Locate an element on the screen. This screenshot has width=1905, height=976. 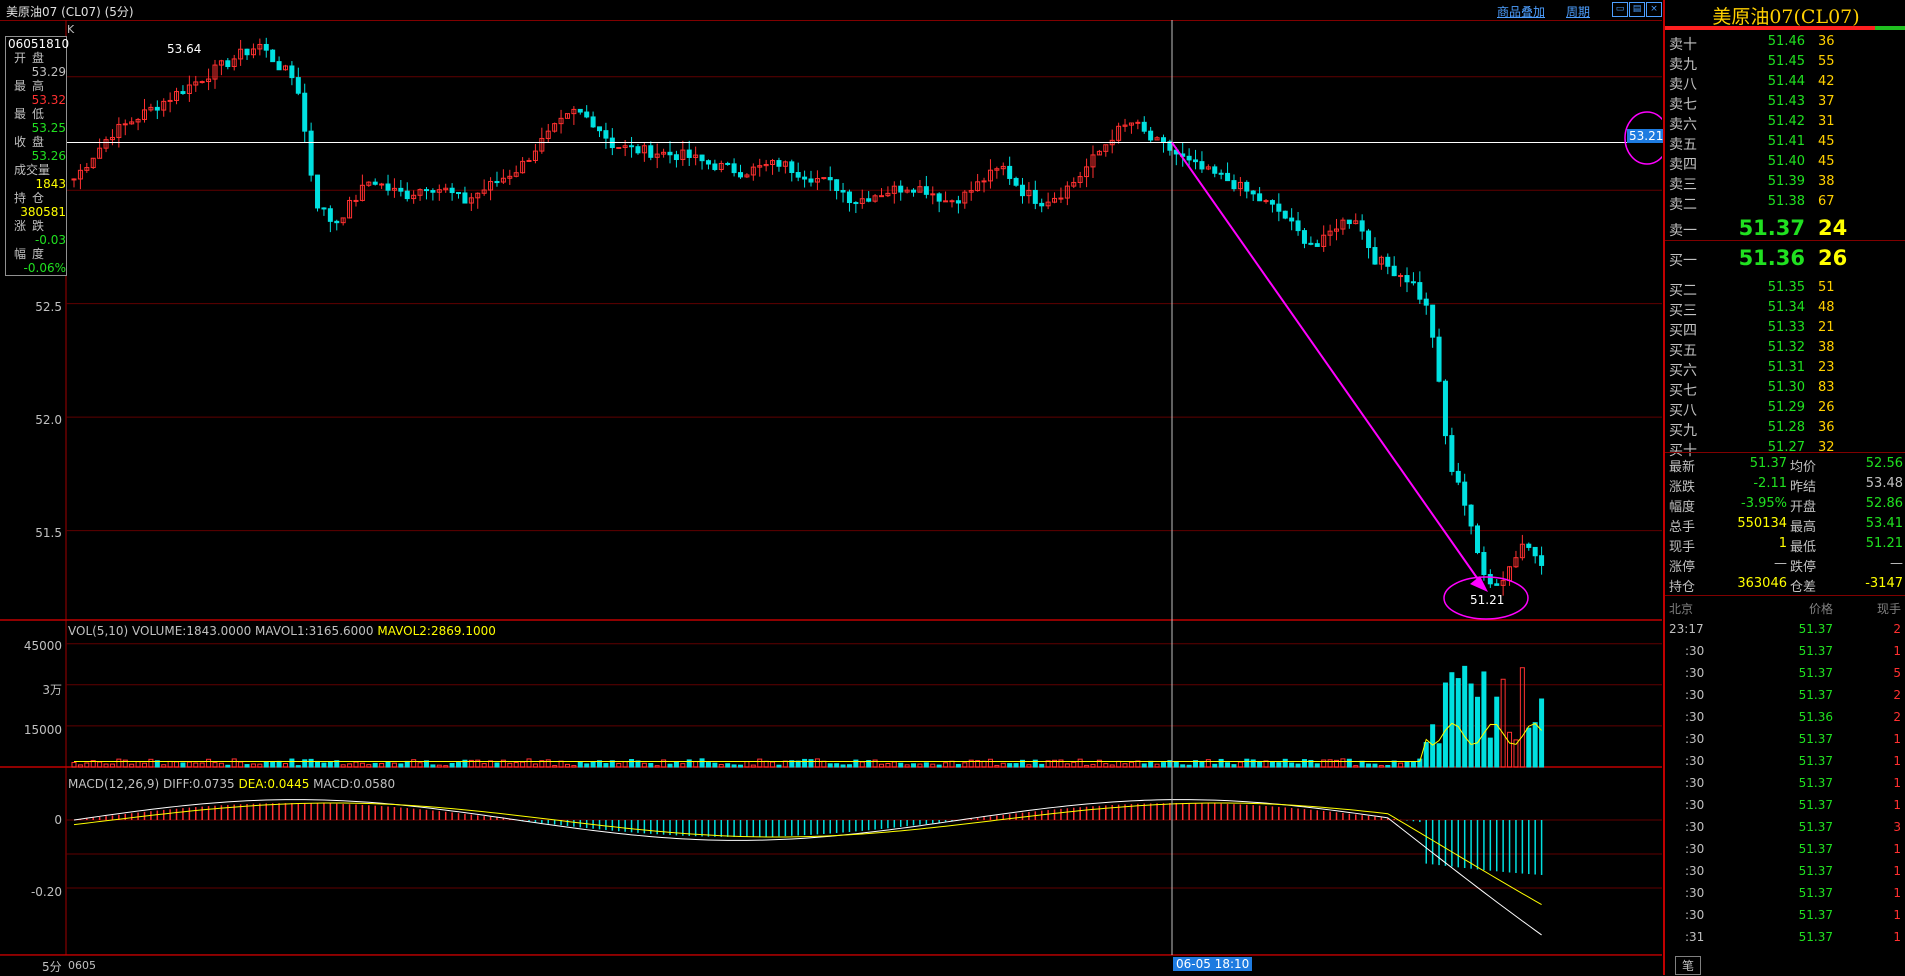
ask-row: 卖八 51.44 42 is located at coordinates (1785, 82).